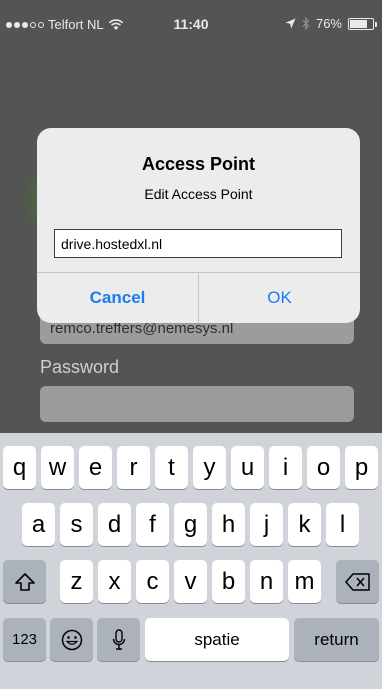 Image resolution: width=382 pixels, height=689 pixels. I want to click on shift-key, so click(24, 581).